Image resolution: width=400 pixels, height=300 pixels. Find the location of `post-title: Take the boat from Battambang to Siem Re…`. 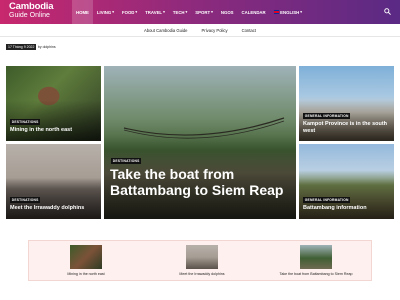

post-title: Take the boat from Battambang to Siem Re… is located at coordinates (200, 182).